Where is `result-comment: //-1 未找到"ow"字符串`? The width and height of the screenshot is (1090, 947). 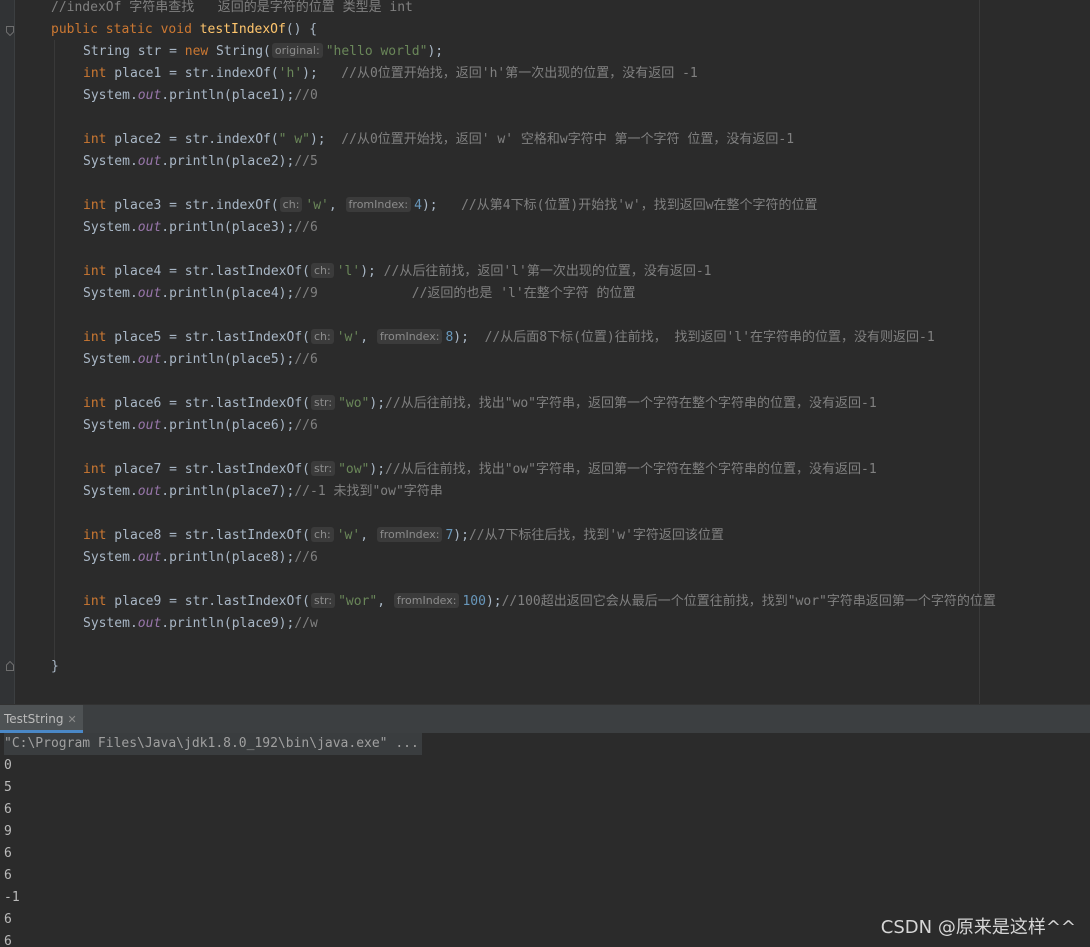
result-comment: //-1 未找到"ow"字符串 is located at coordinates (368, 491).